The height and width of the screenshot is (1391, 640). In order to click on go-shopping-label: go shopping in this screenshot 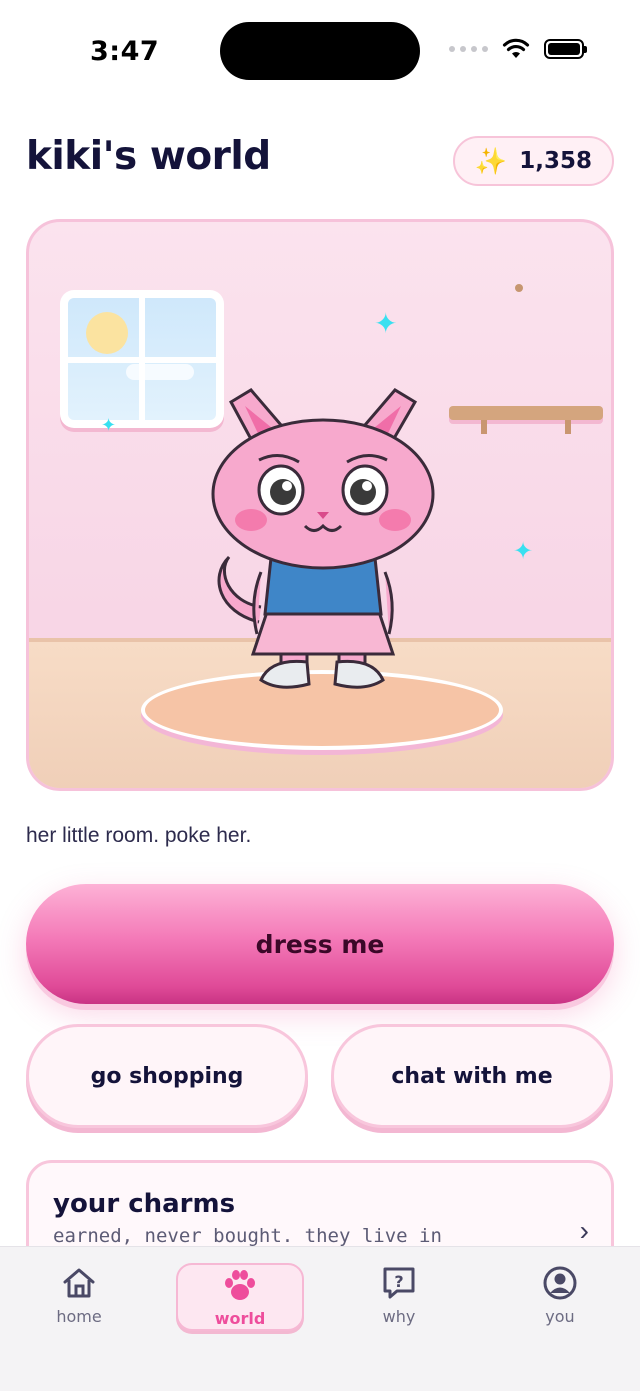, I will do `click(167, 1076)`.